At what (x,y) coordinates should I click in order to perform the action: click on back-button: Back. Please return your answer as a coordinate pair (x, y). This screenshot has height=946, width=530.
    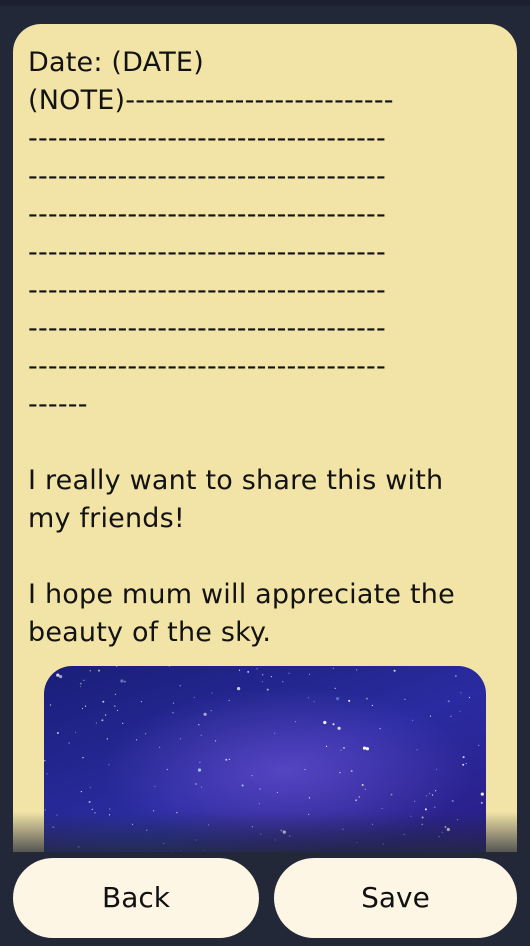
    Looking at the image, I should click on (136, 898).